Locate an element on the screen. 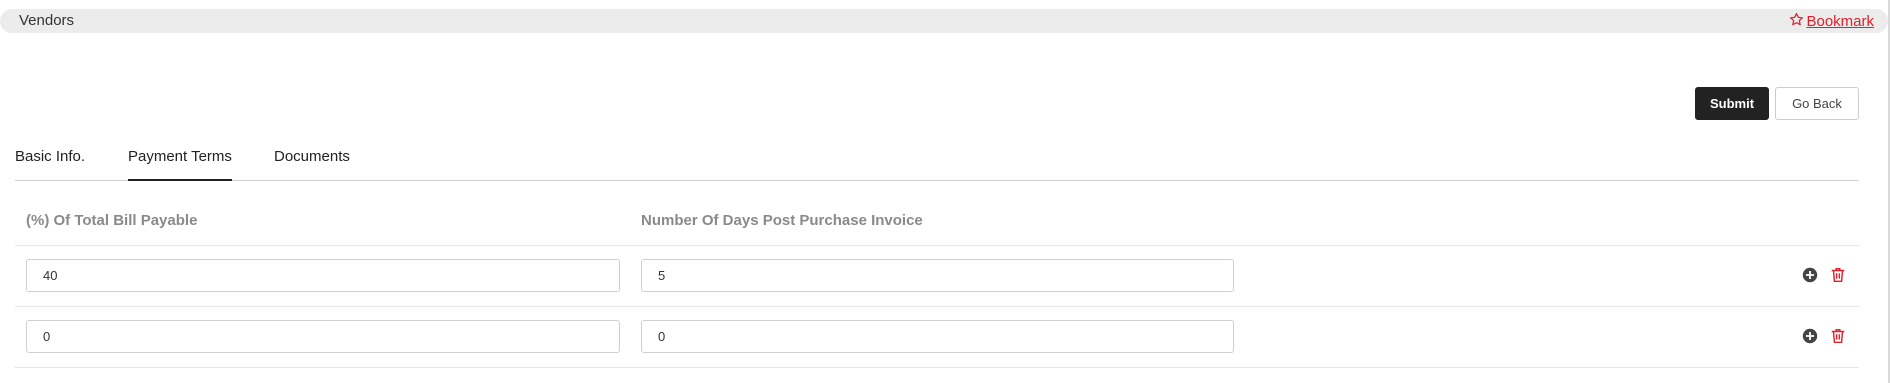  tab-documents: Documents is located at coordinates (312, 163).